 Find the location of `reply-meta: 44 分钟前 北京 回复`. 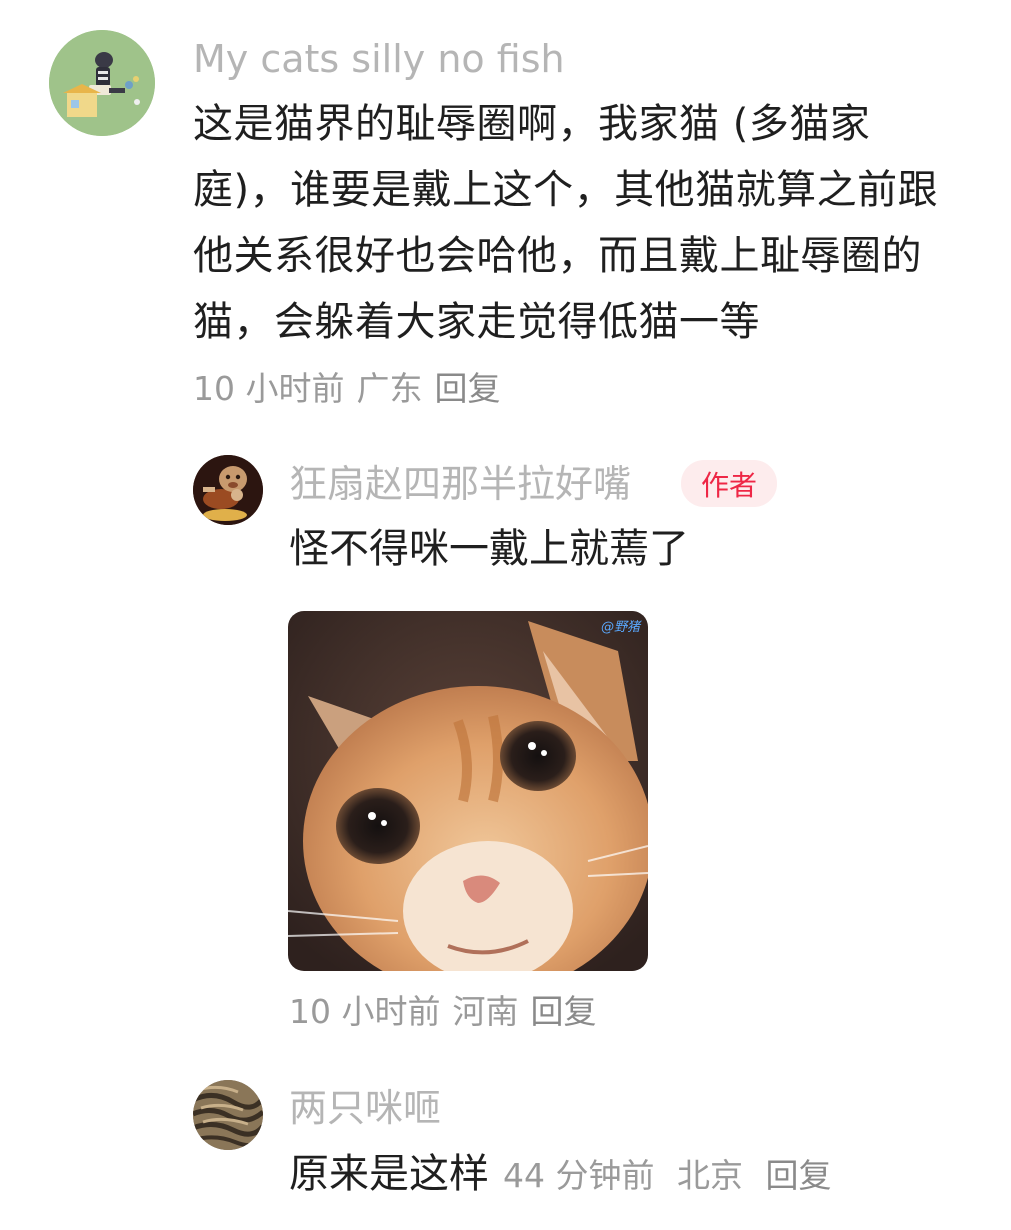

reply-meta: 44 分钟前 北京 回复 is located at coordinates (667, 1173).